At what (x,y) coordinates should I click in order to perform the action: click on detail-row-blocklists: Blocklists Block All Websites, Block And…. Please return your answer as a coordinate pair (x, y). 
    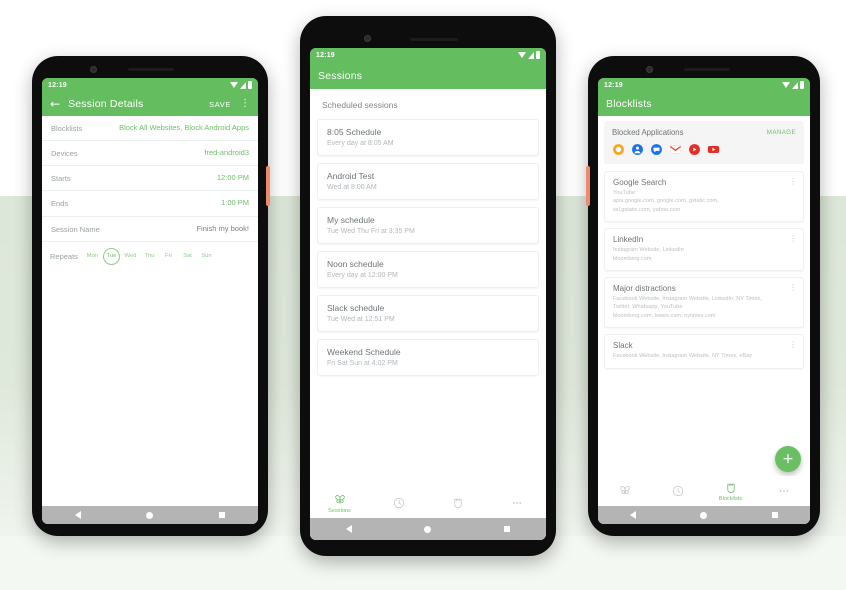
    Looking at the image, I should click on (150, 129).